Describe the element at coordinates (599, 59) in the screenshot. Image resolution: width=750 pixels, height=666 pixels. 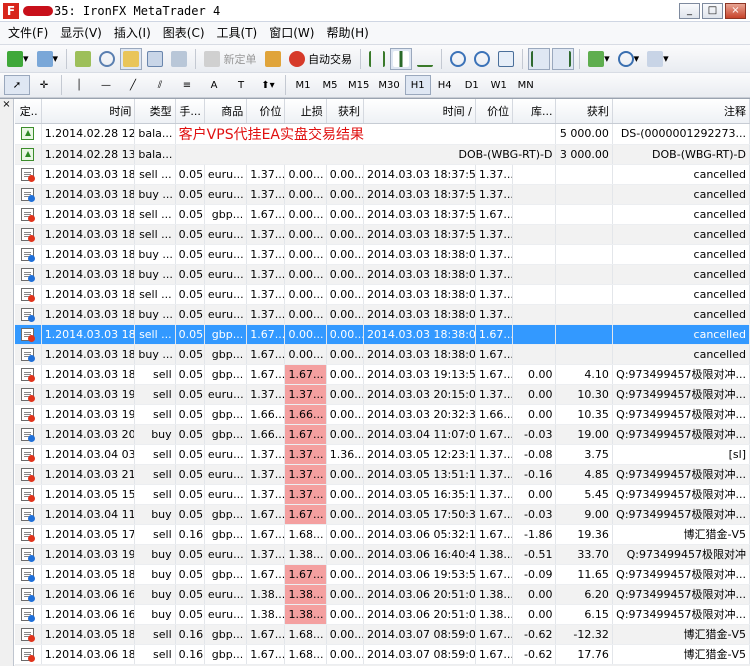
I see `indicators-button: ▾` at that location.